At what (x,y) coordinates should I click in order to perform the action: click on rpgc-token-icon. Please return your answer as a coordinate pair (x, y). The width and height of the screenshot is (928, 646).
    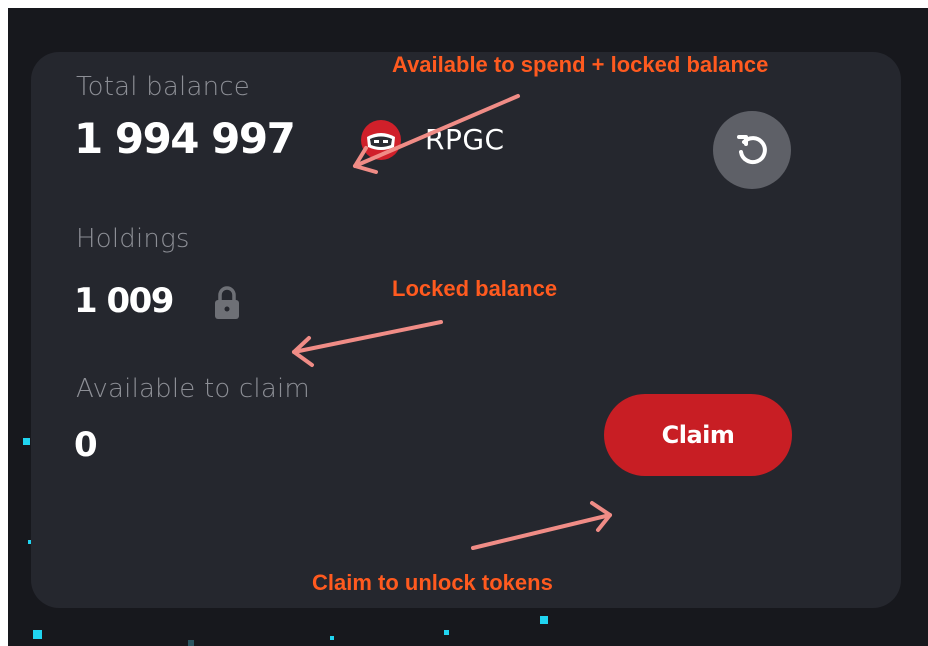
    Looking at the image, I should click on (381, 140).